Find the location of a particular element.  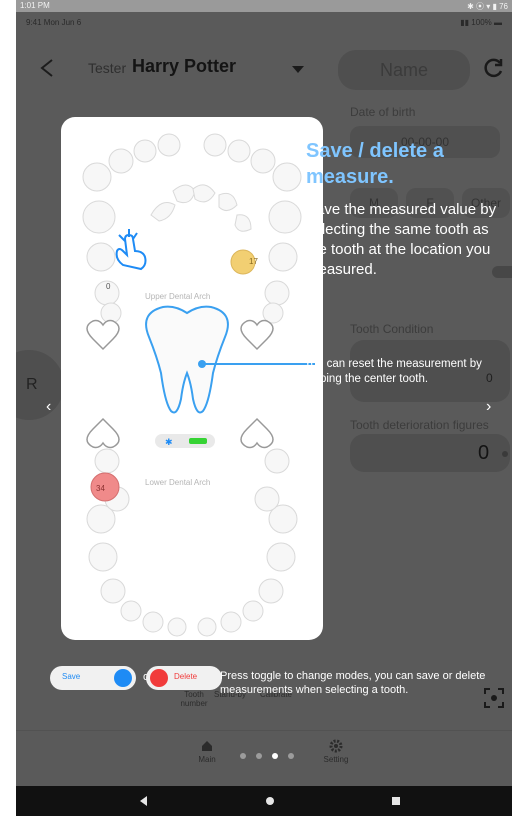

chevron-down-icon is located at coordinates (298, 69).